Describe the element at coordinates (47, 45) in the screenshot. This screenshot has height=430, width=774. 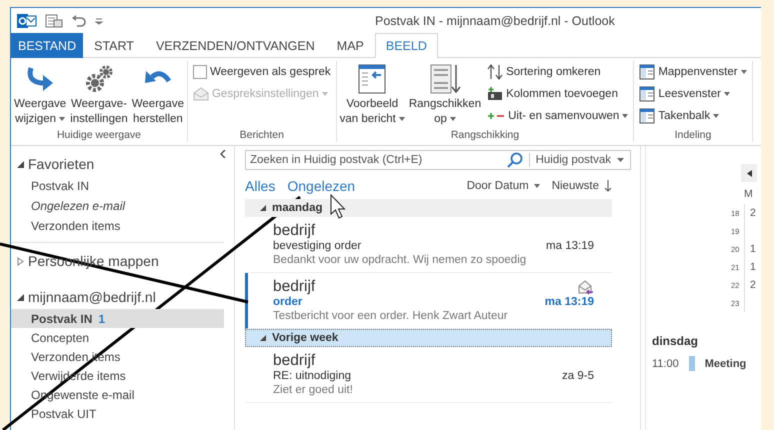
I see `ribbon-tab: BESTAND` at that location.